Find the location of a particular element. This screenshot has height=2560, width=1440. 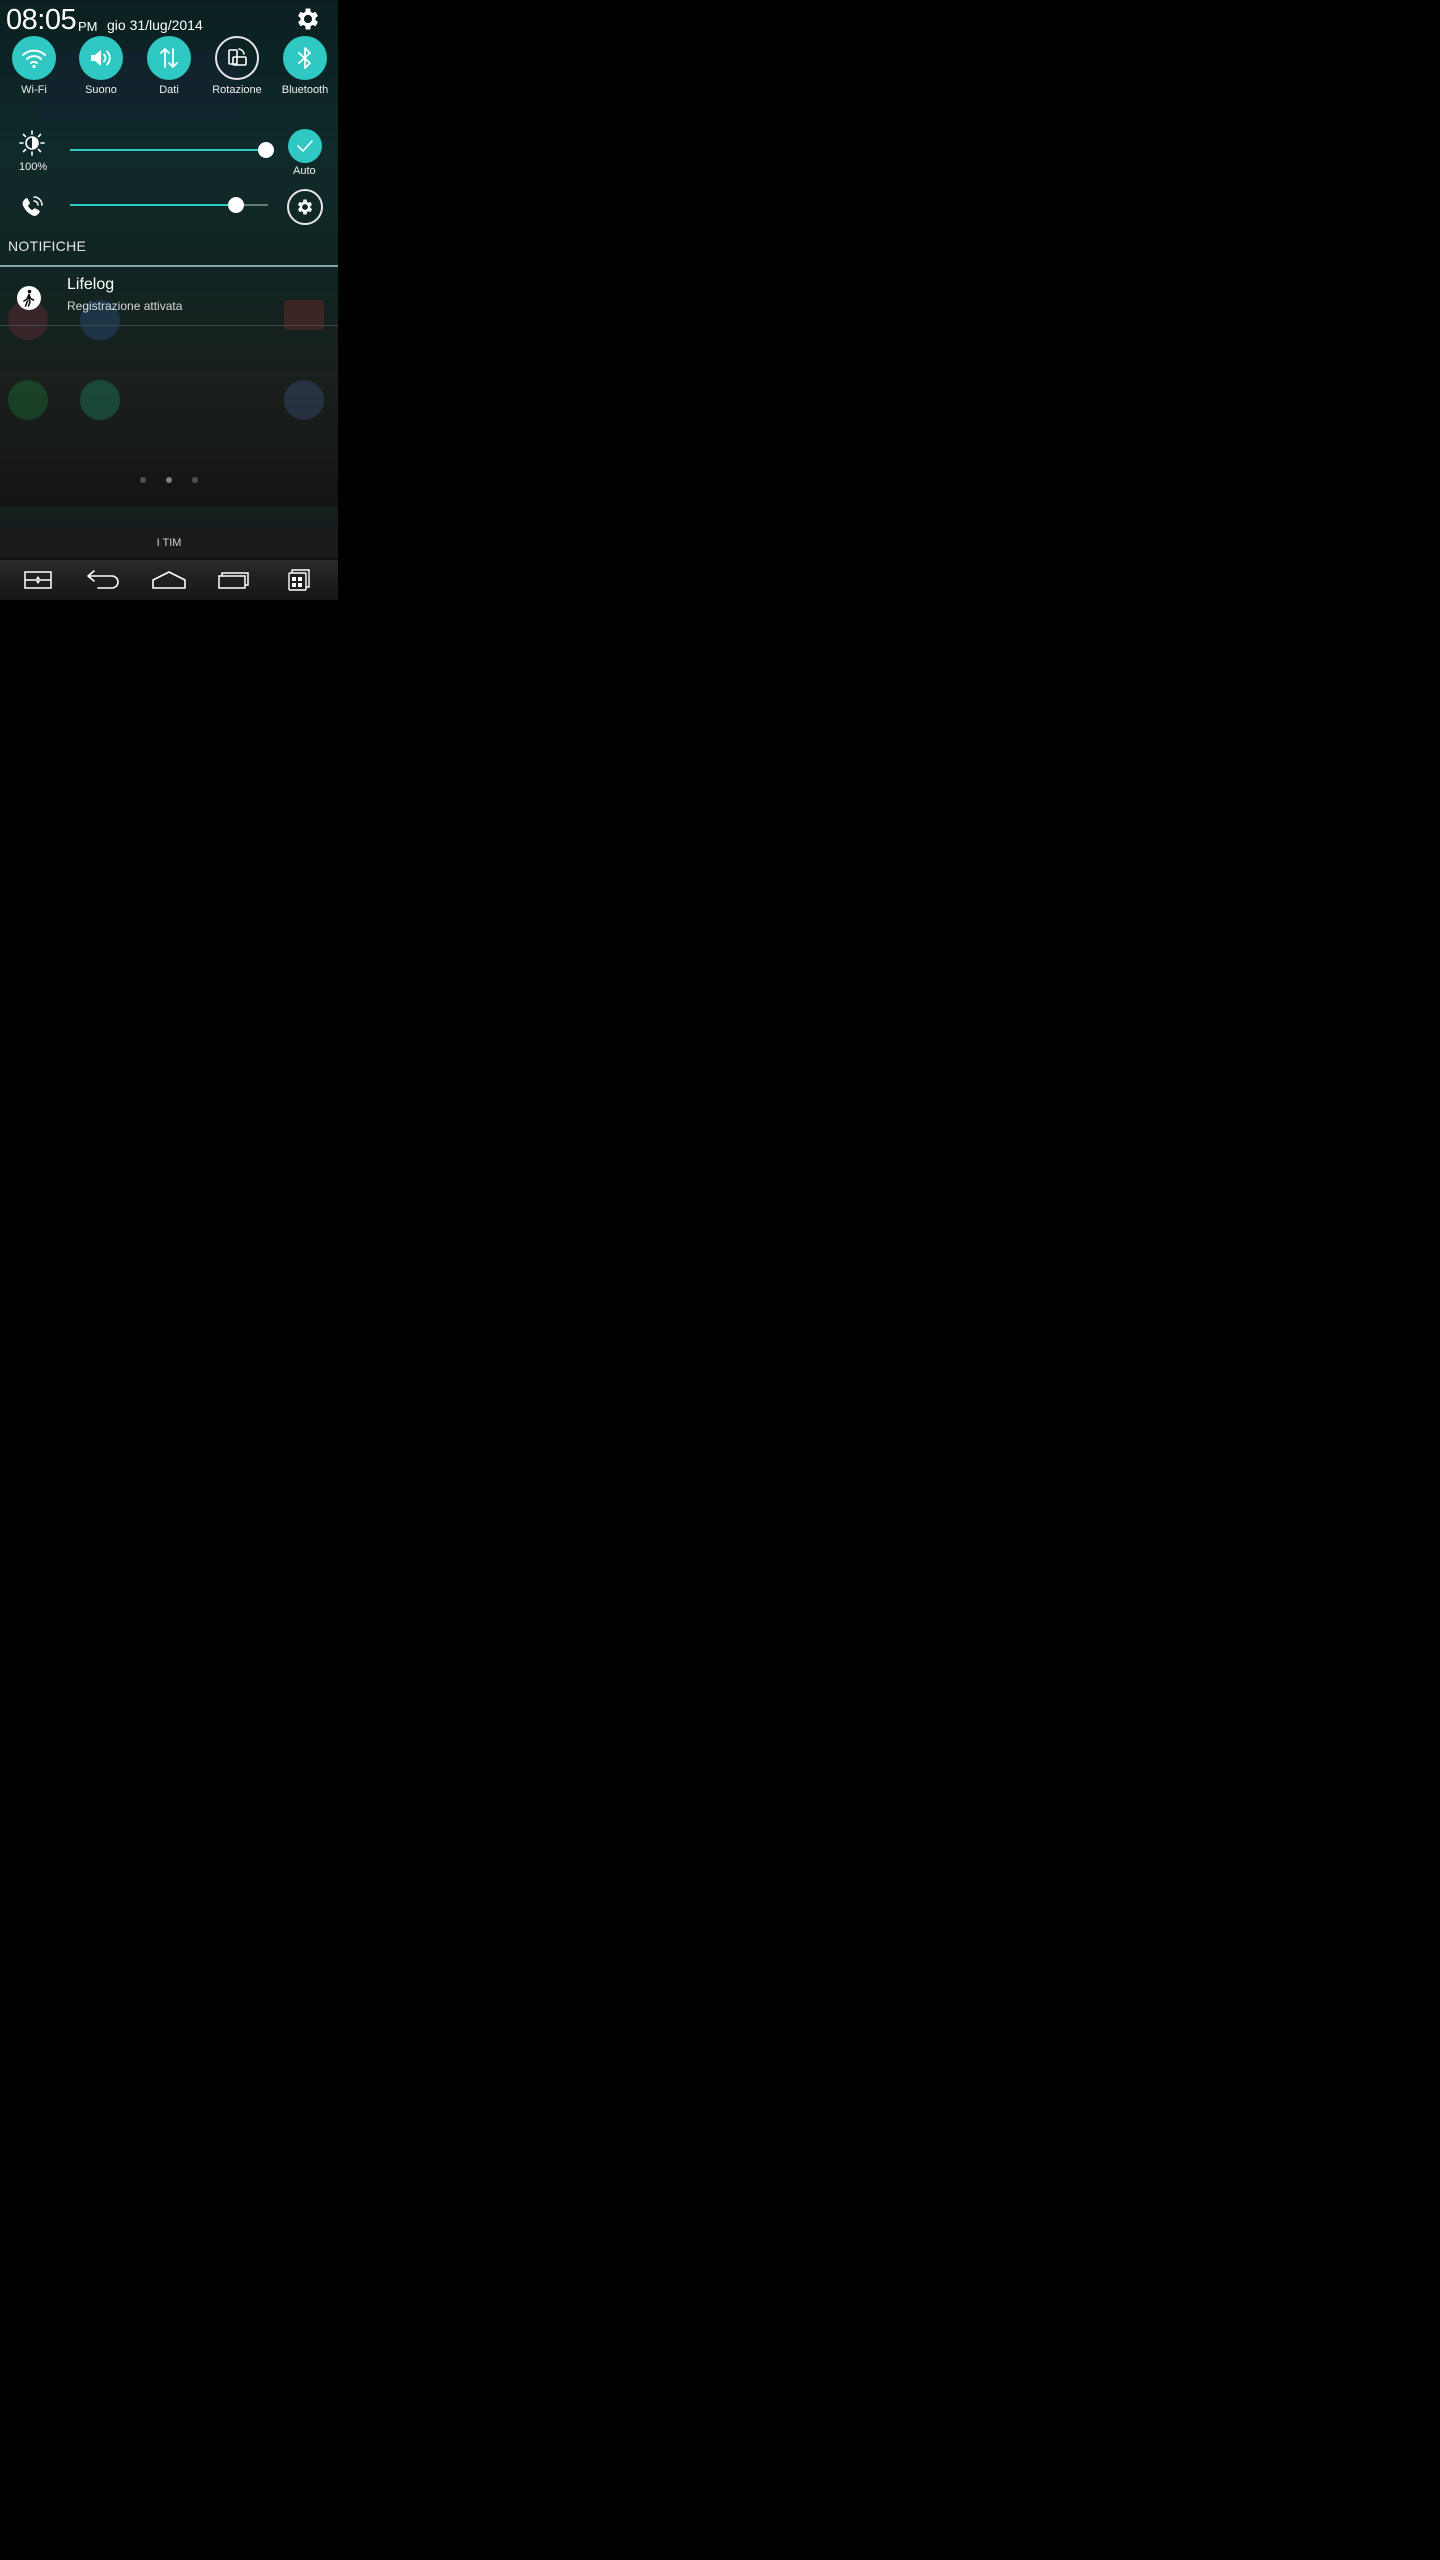

notification-lifelog: Lifelog Registrazione attivata is located at coordinates (169, 296).